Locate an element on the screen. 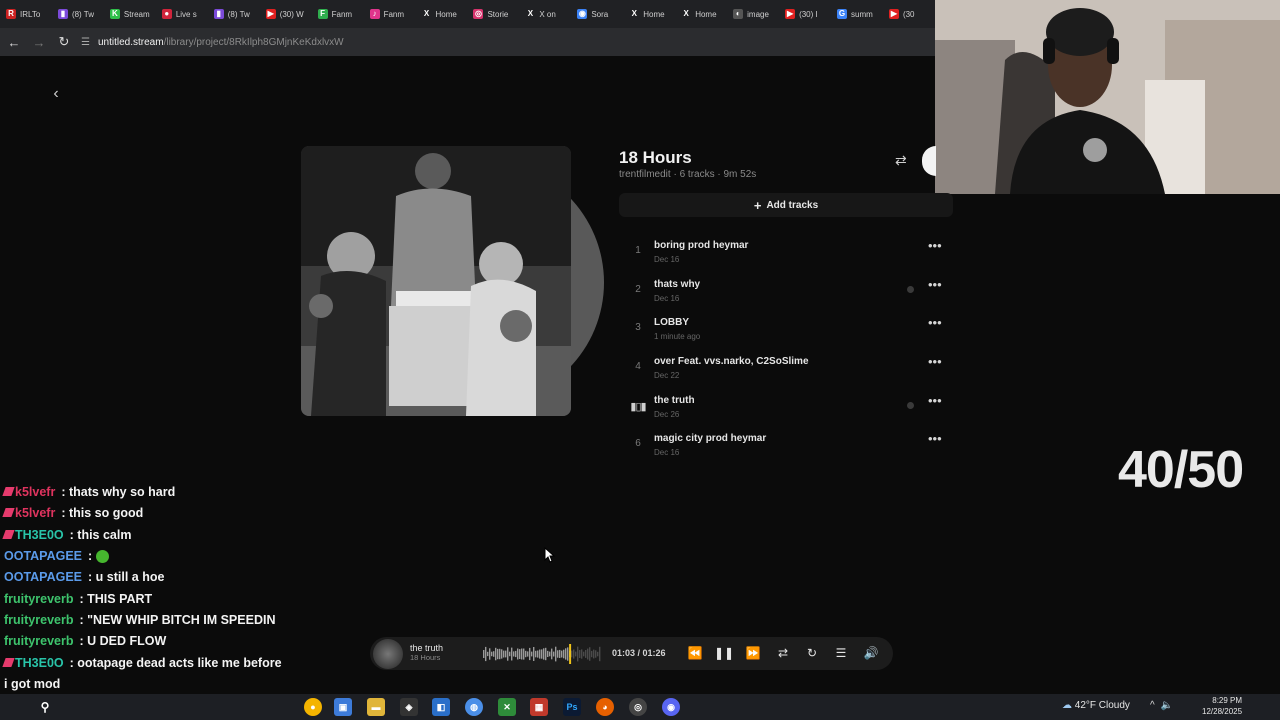 The image size is (1280, 720). photoshop-icon: Ps is located at coordinates (572, 707).